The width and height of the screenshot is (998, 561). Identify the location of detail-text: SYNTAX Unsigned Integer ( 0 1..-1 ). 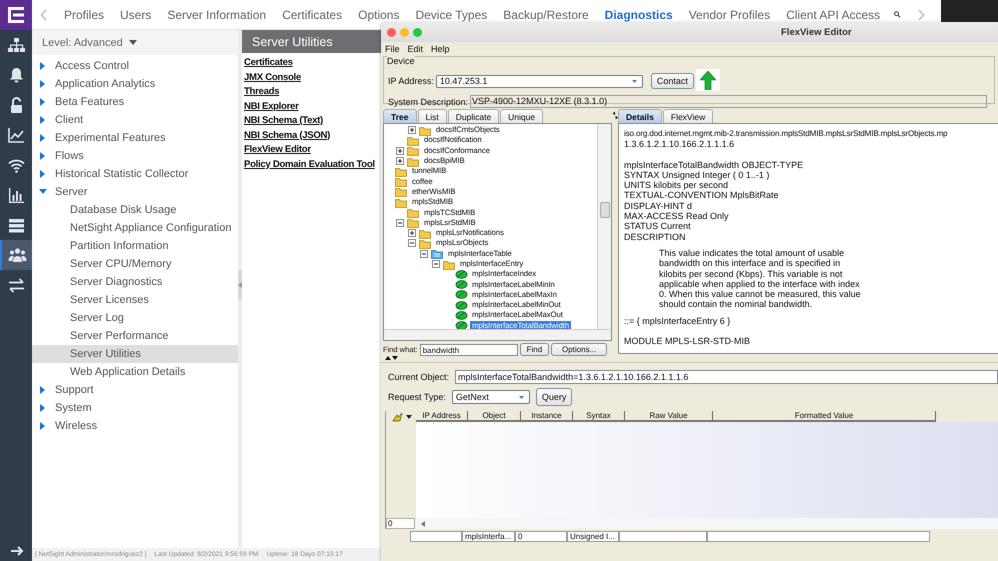
(697, 175).